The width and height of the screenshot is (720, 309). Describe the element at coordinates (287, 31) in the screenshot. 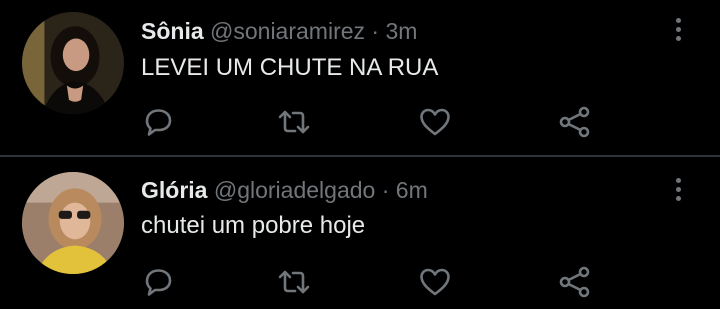

I see `username: @soniaramirez` at that location.